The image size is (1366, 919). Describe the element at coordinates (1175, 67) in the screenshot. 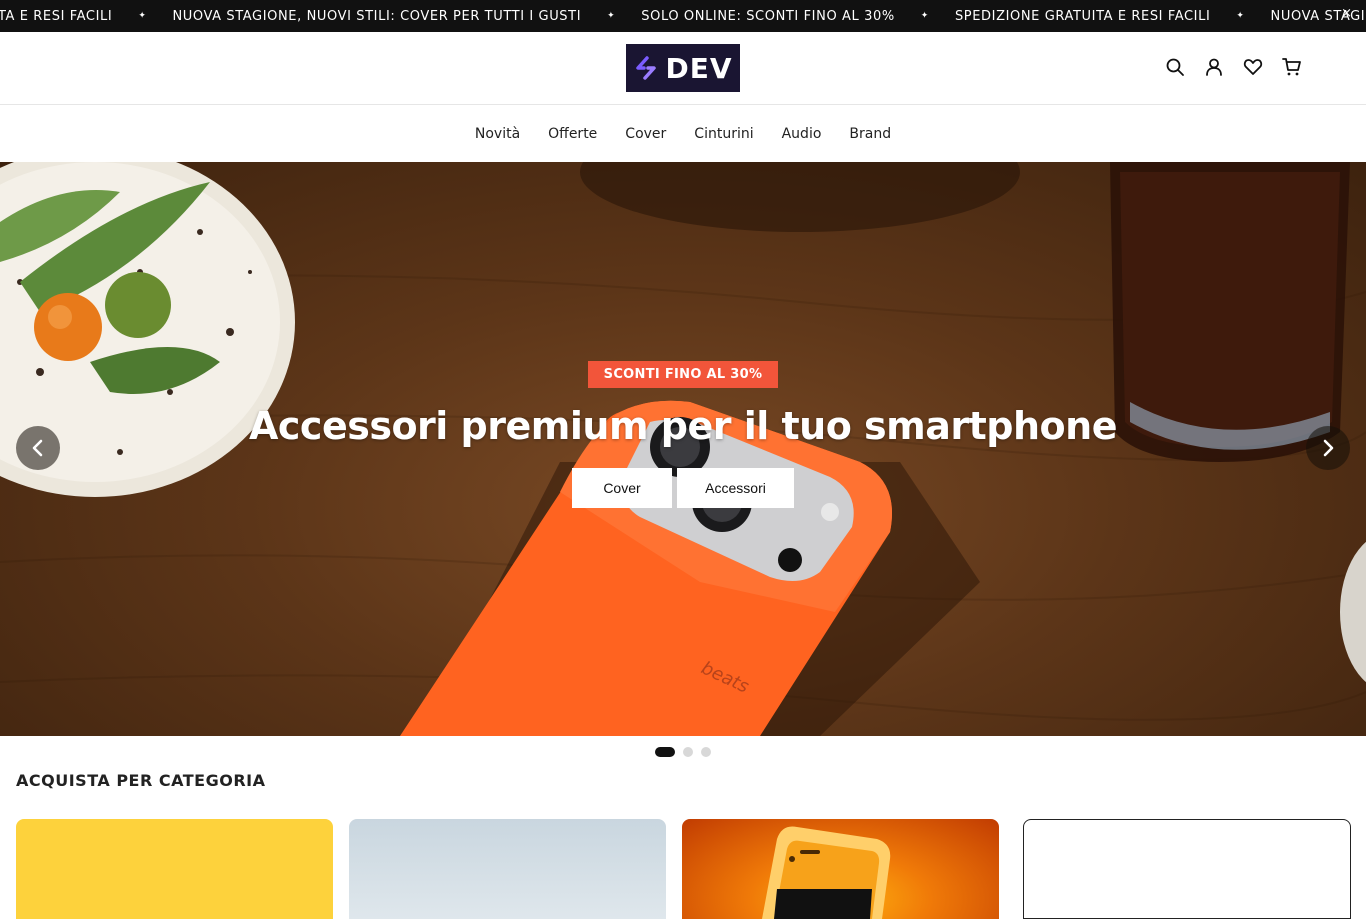

I see `search-icon` at that location.